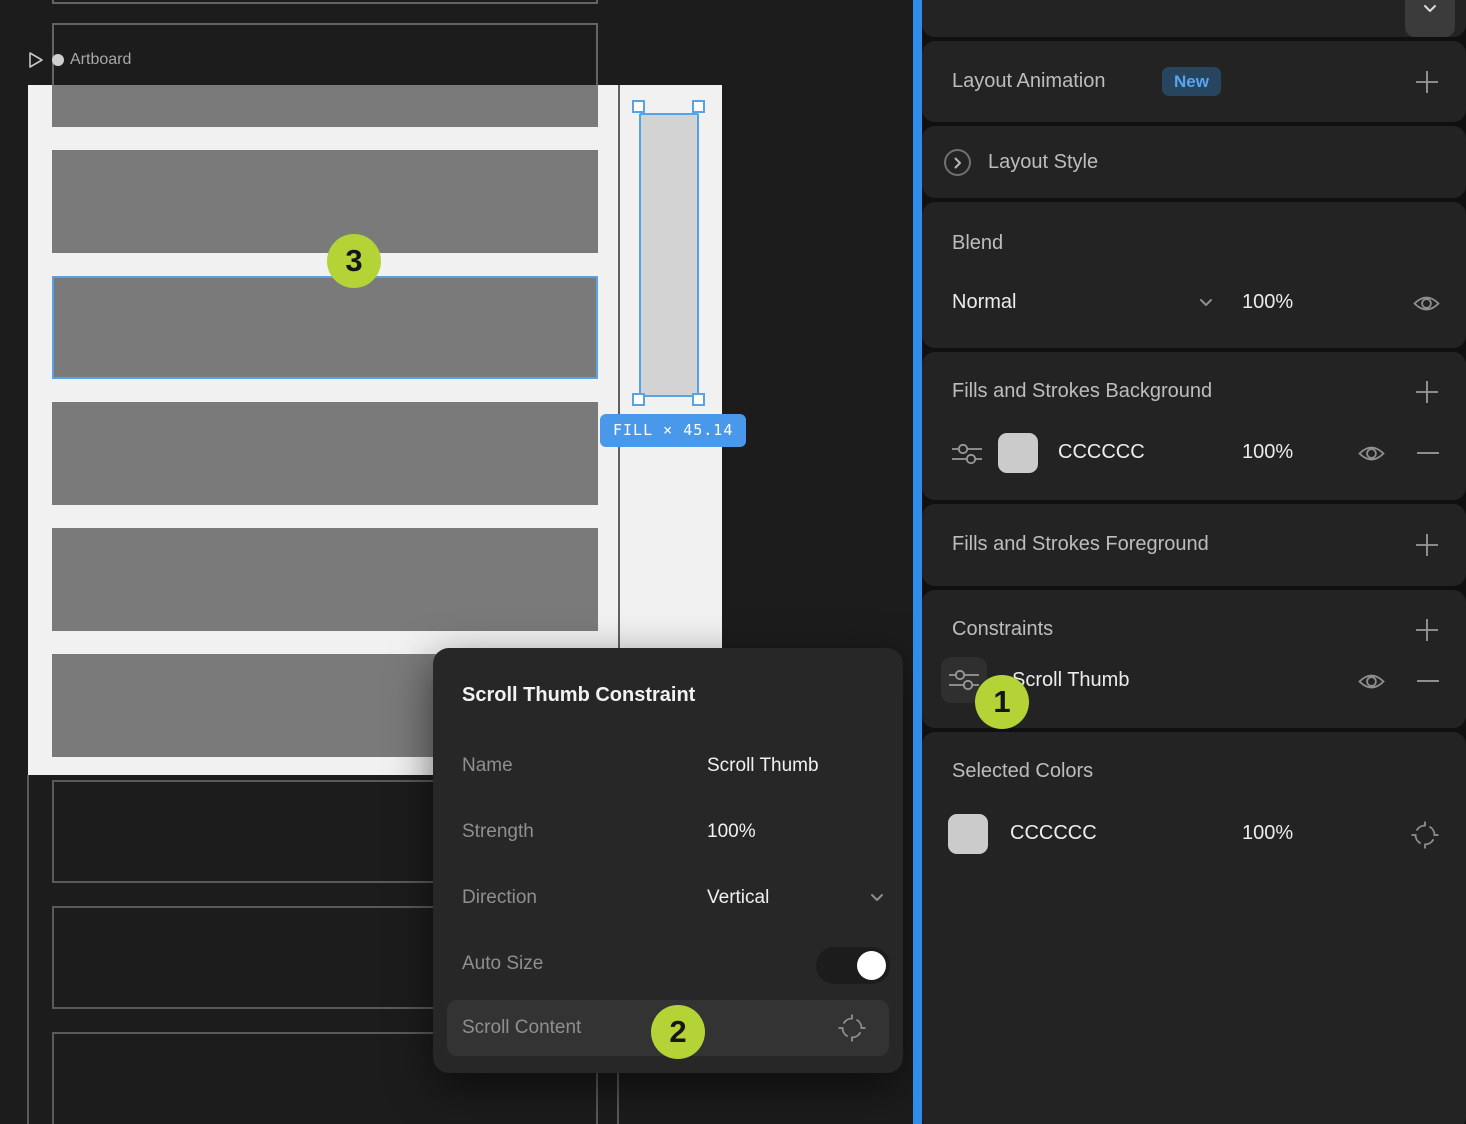 This screenshot has width=1466, height=1124. What do you see at coordinates (499, 897) in the screenshot?
I see `direction-label: Direction` at bounding box center [499, 897].